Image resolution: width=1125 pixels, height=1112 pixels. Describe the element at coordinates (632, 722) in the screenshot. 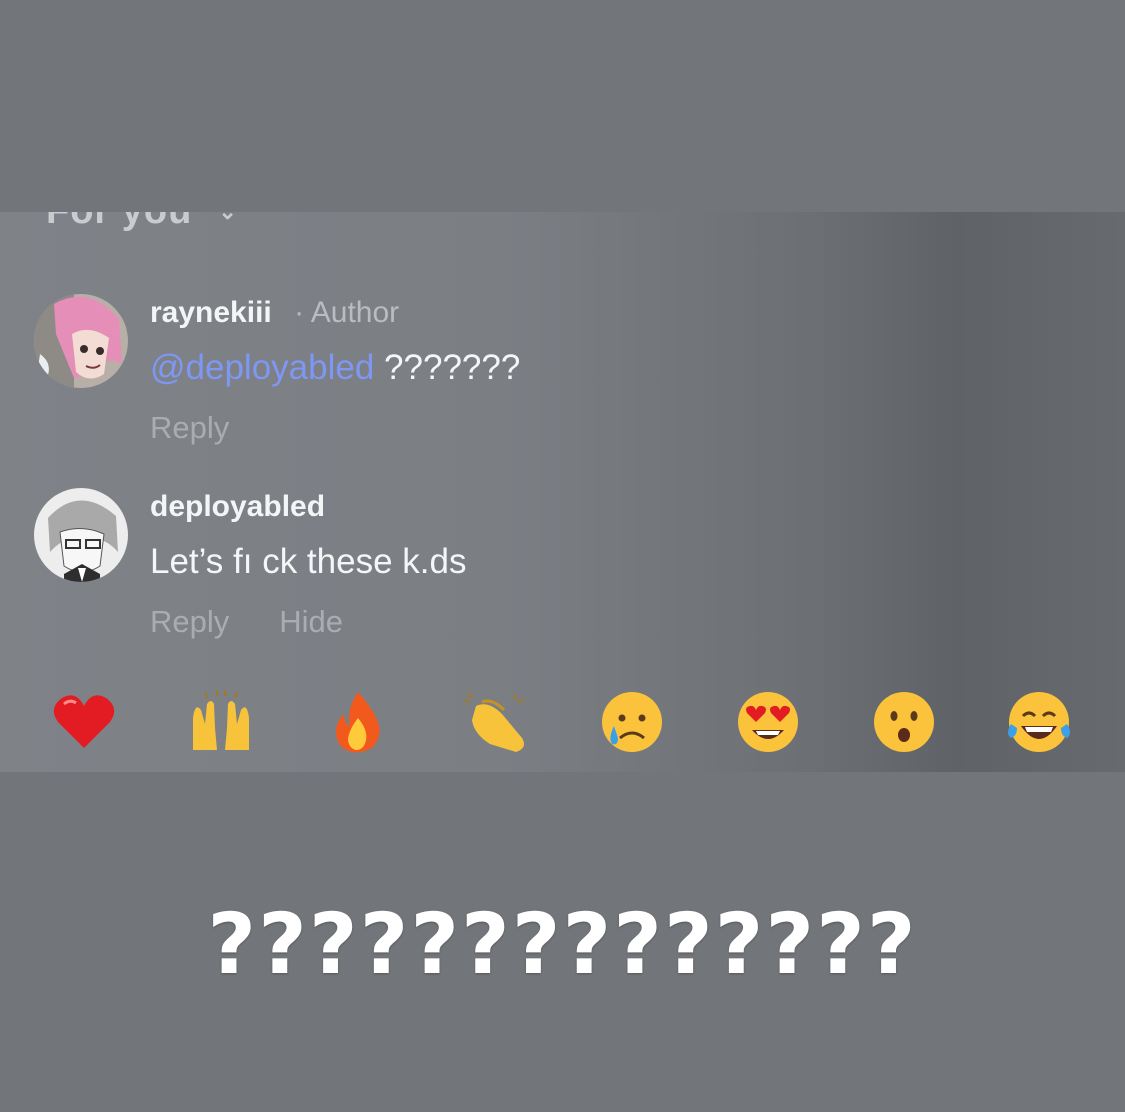

I see `crying-face-icon` at that location.